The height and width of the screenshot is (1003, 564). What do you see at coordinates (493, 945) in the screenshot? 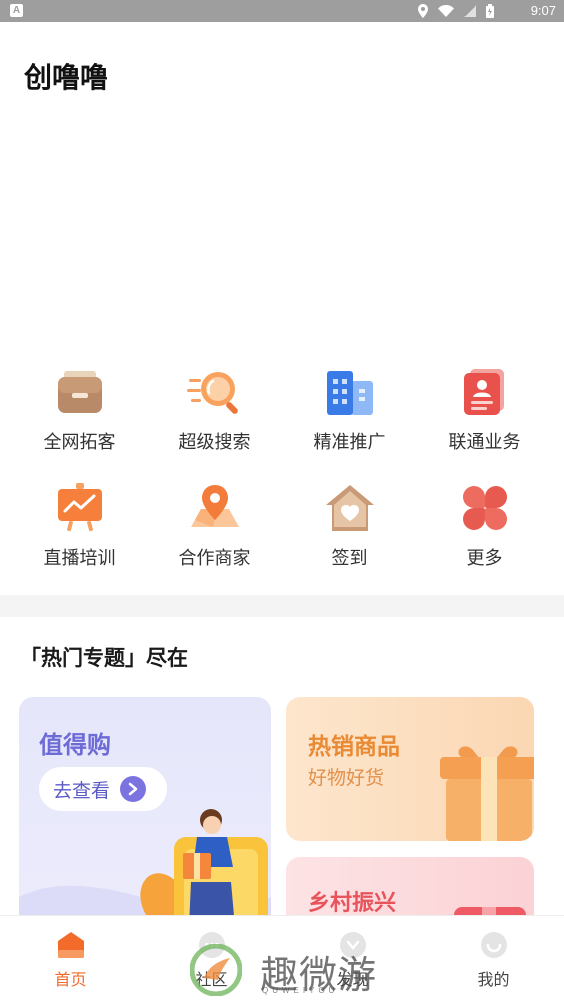
I see `profile-icon` at bounding box center [493, 945].